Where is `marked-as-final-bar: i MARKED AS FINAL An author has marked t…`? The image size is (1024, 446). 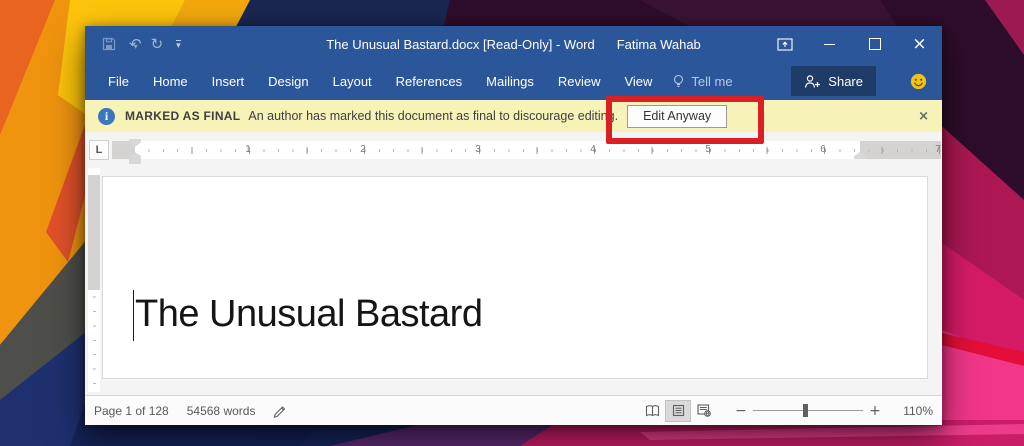
marked-as-final-bar: i MARKED AS FINAL An author has marked t… is located at coordinates (513, 116).